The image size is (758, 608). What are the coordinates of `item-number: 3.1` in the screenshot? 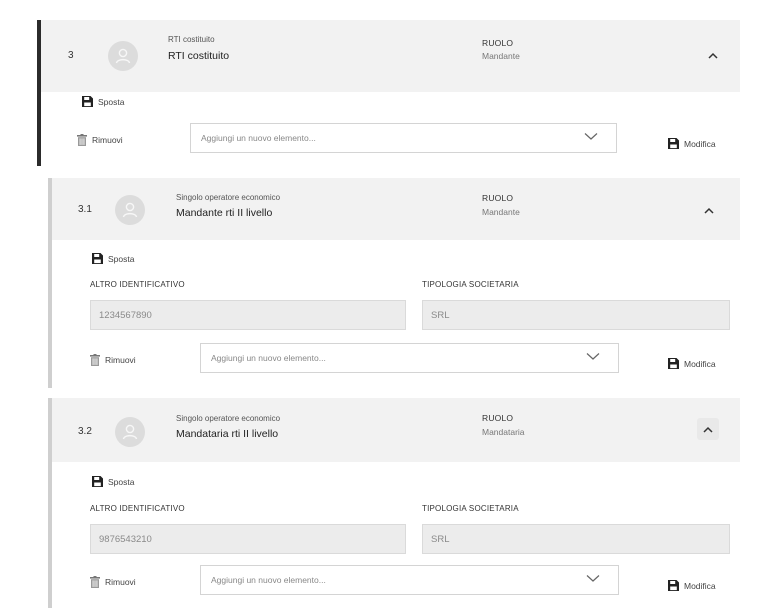 It's located at (85, 209).